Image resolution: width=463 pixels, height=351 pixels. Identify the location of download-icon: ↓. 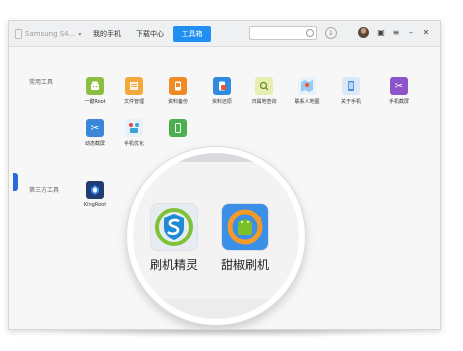
(331, 33).